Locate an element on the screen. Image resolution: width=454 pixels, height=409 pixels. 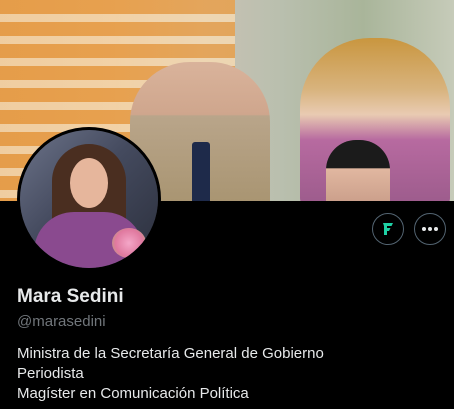
more-icon is located at coordinates (430, 229).